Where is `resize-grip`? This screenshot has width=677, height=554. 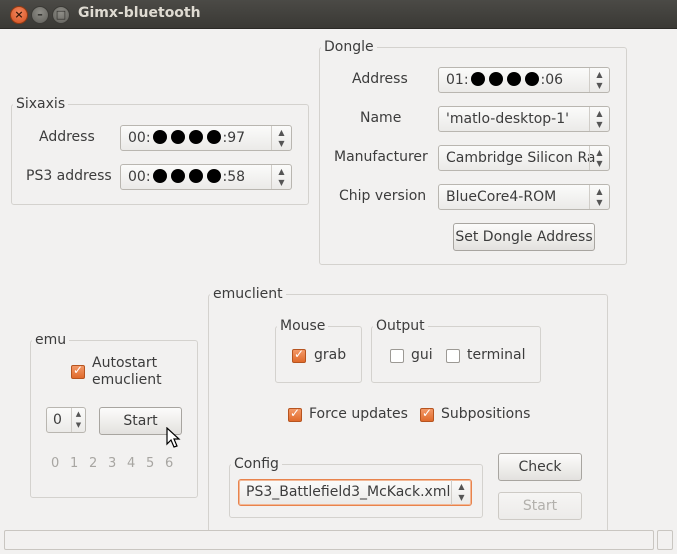
resize-grip is located at coordinates (665, 540).